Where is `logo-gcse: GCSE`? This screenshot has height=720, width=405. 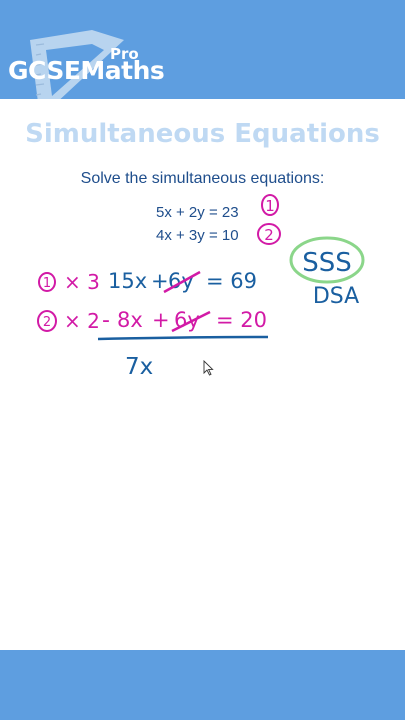 logo-gcse: GCSE is located at coordinates (44, 70).